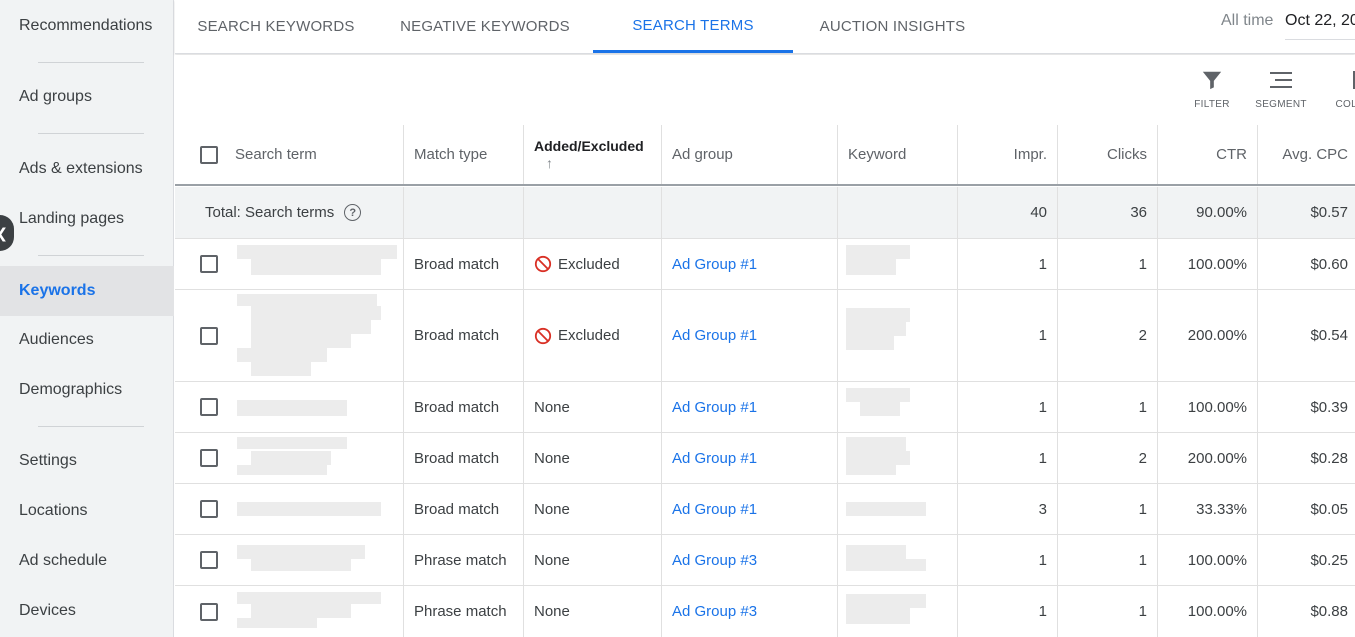 This screenshot has width=1355, height=637. What do you see at coordinates (87, 511) in the screenshot?
I see `sidebar-item-locations: Locations` at bounding box center [87, 511].